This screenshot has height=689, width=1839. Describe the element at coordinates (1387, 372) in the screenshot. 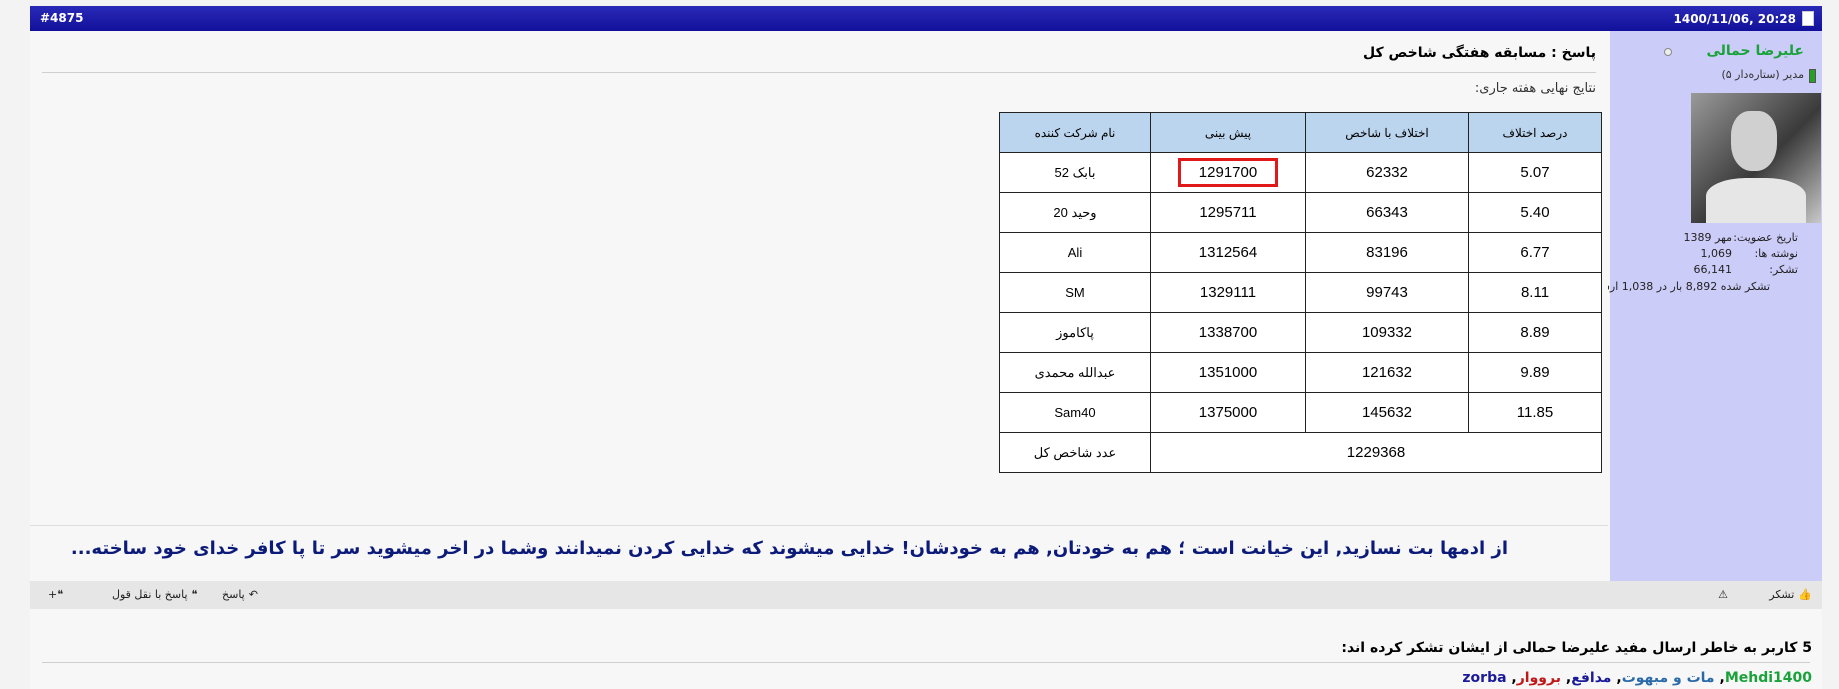

I see `difference-cell: 121632` at that location.